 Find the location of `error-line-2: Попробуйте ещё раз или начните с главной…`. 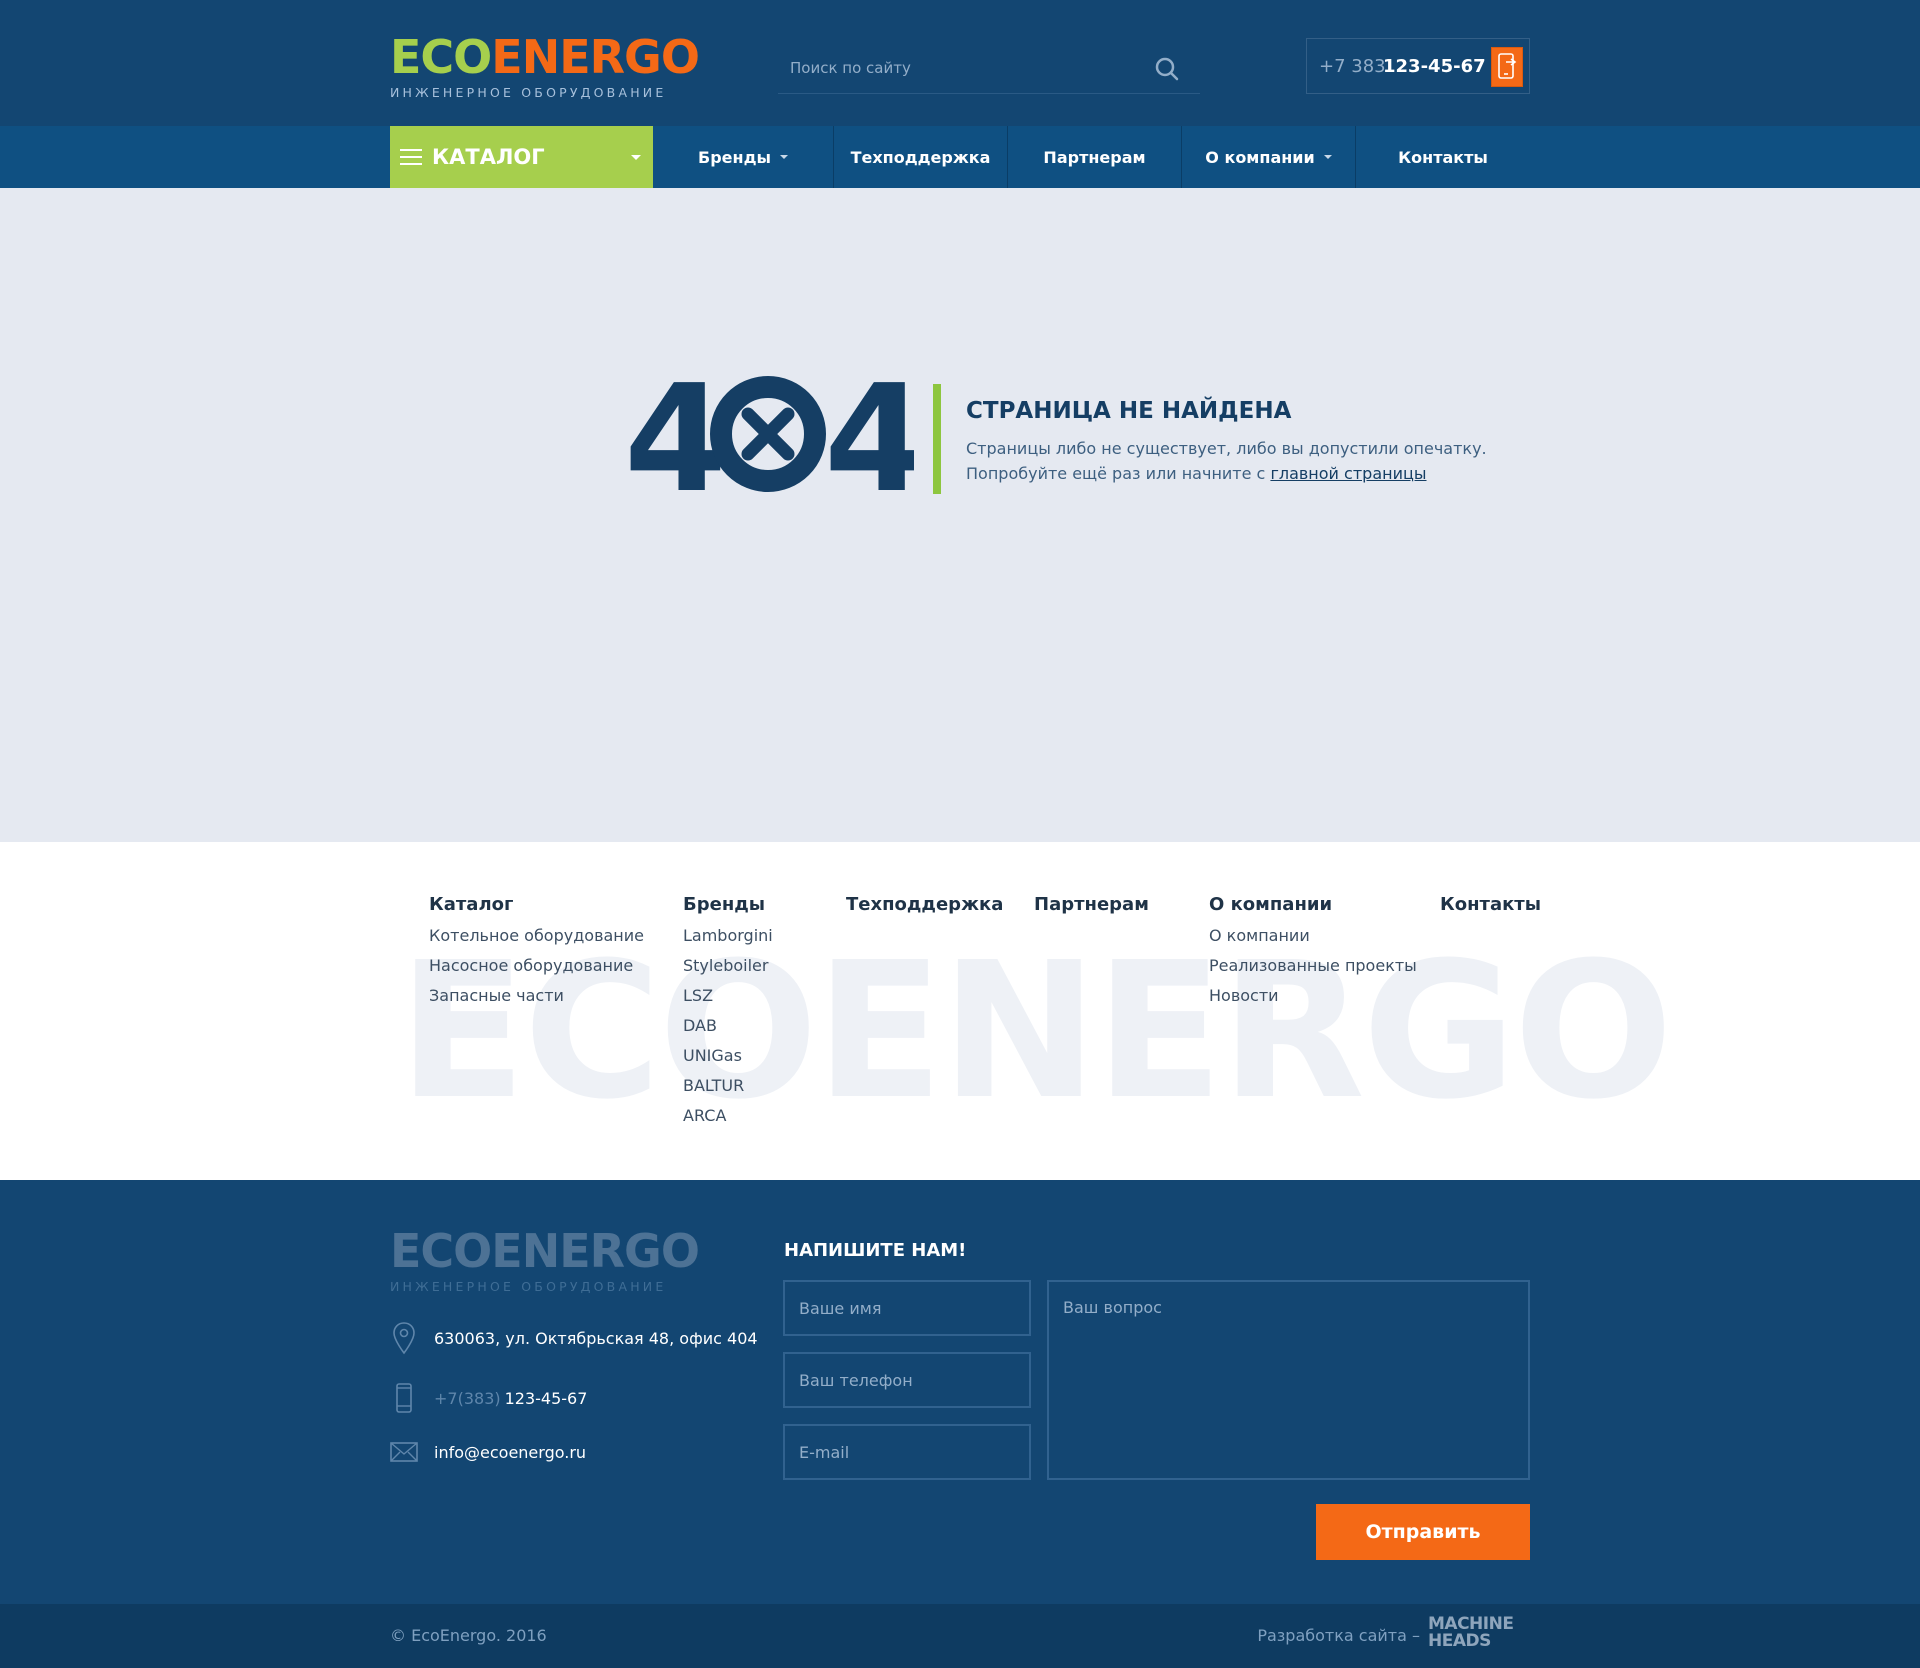

error-line-2: Попробуйте ещё раз или начните с главной… is located at coordinates (1226, 473).